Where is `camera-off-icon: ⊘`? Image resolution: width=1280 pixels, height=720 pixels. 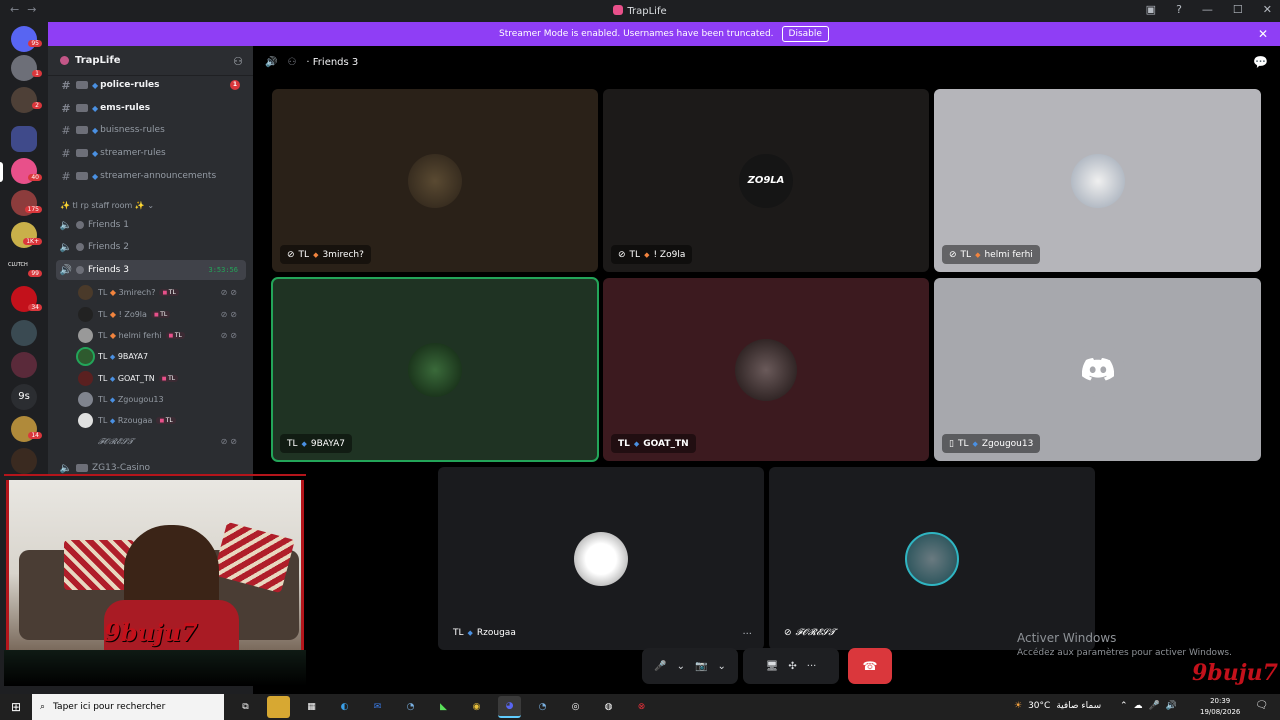
camera-off-icon: ⊘ is located at coordinates (788, 632).